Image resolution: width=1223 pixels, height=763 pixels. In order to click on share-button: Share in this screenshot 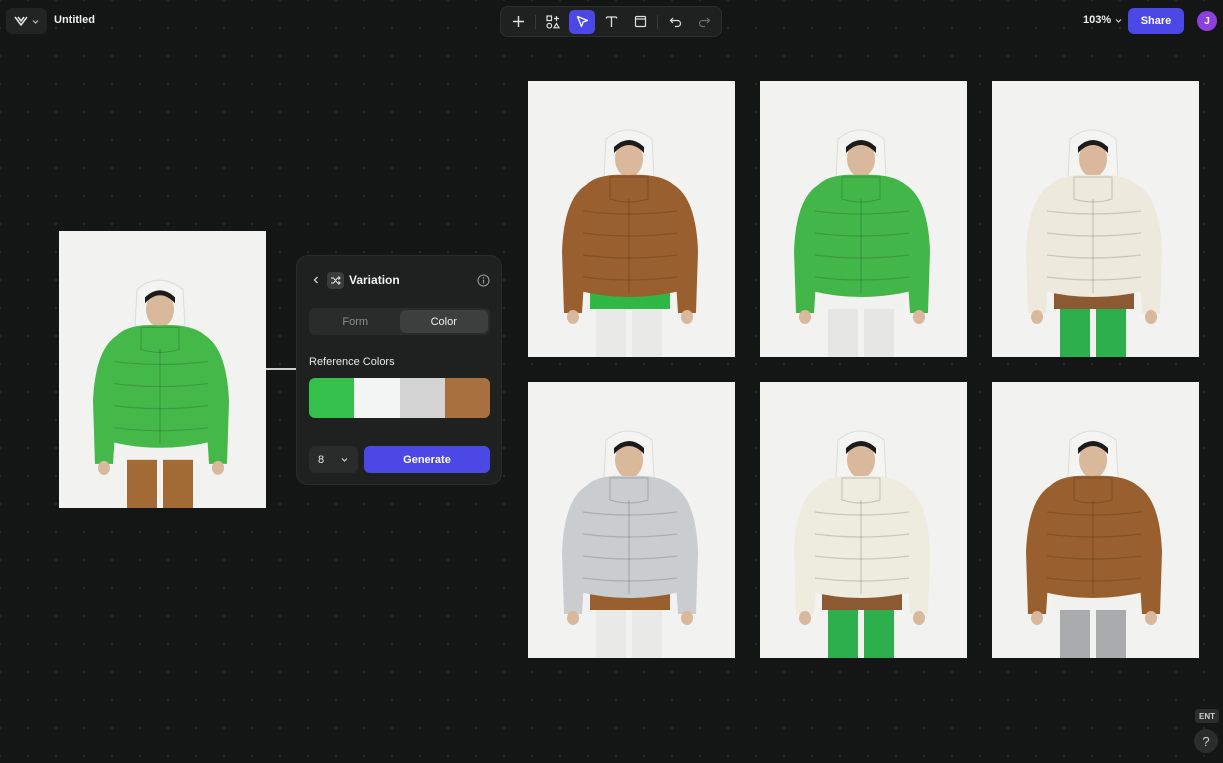, I will do `click(1156, 21)`.